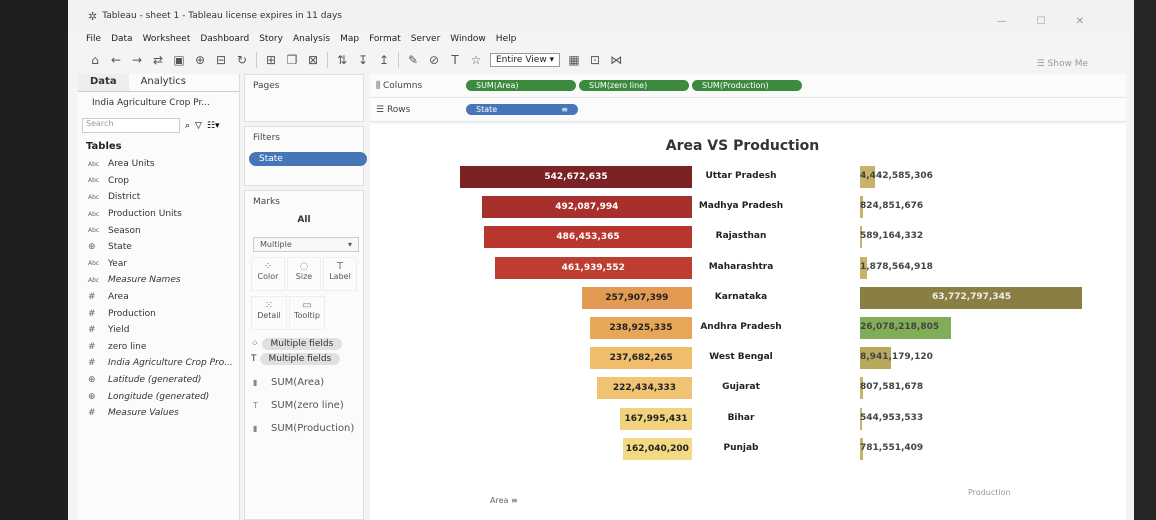 Image resolution: width=1156 pixels, height=520 pixels. Describe the element at coordinates (158, 413) in the screenshot. I see `field-item: # Measure Values` at that location.